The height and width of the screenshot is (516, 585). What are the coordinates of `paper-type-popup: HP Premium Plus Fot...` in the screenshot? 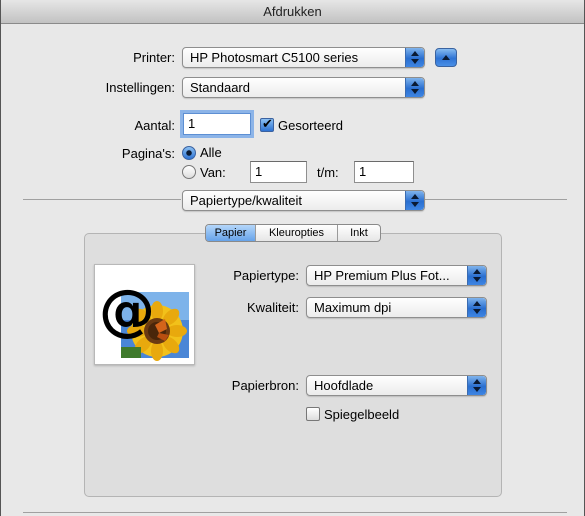 It's located at (396, 275).